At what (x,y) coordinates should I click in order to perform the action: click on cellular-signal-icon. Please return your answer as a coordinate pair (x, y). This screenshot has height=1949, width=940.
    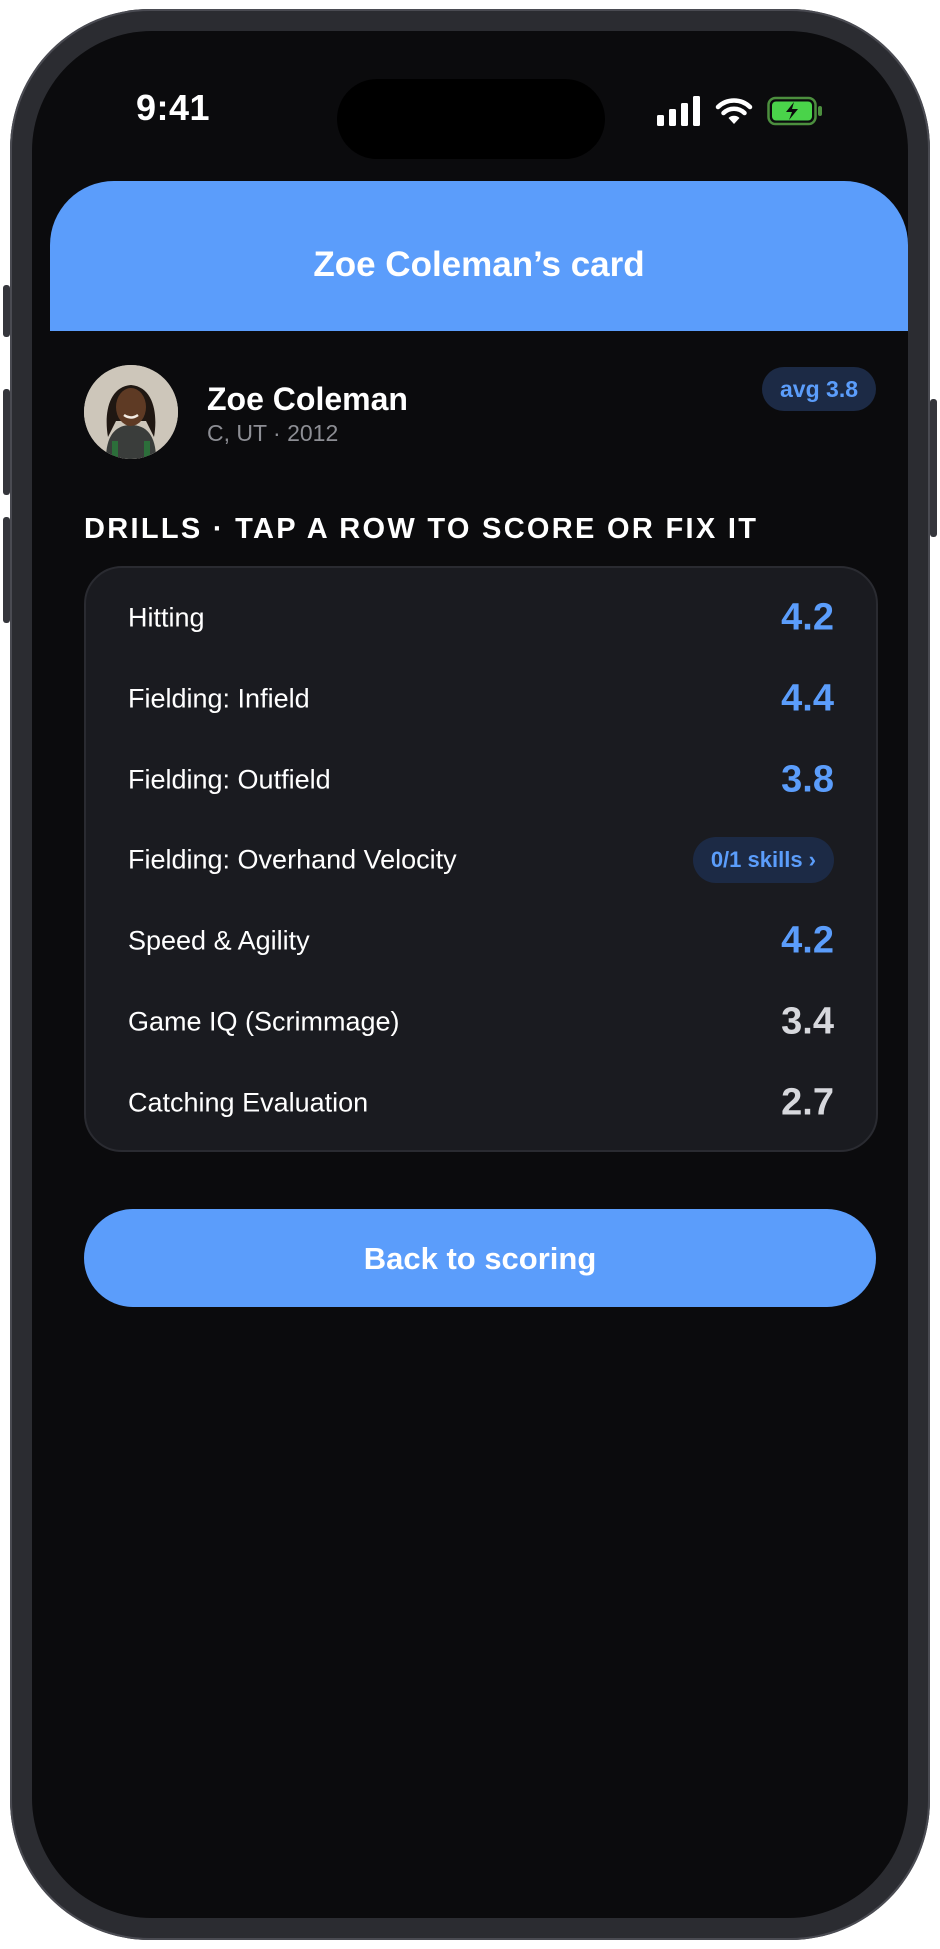
    Looking at the image, I should click on (679, 113).